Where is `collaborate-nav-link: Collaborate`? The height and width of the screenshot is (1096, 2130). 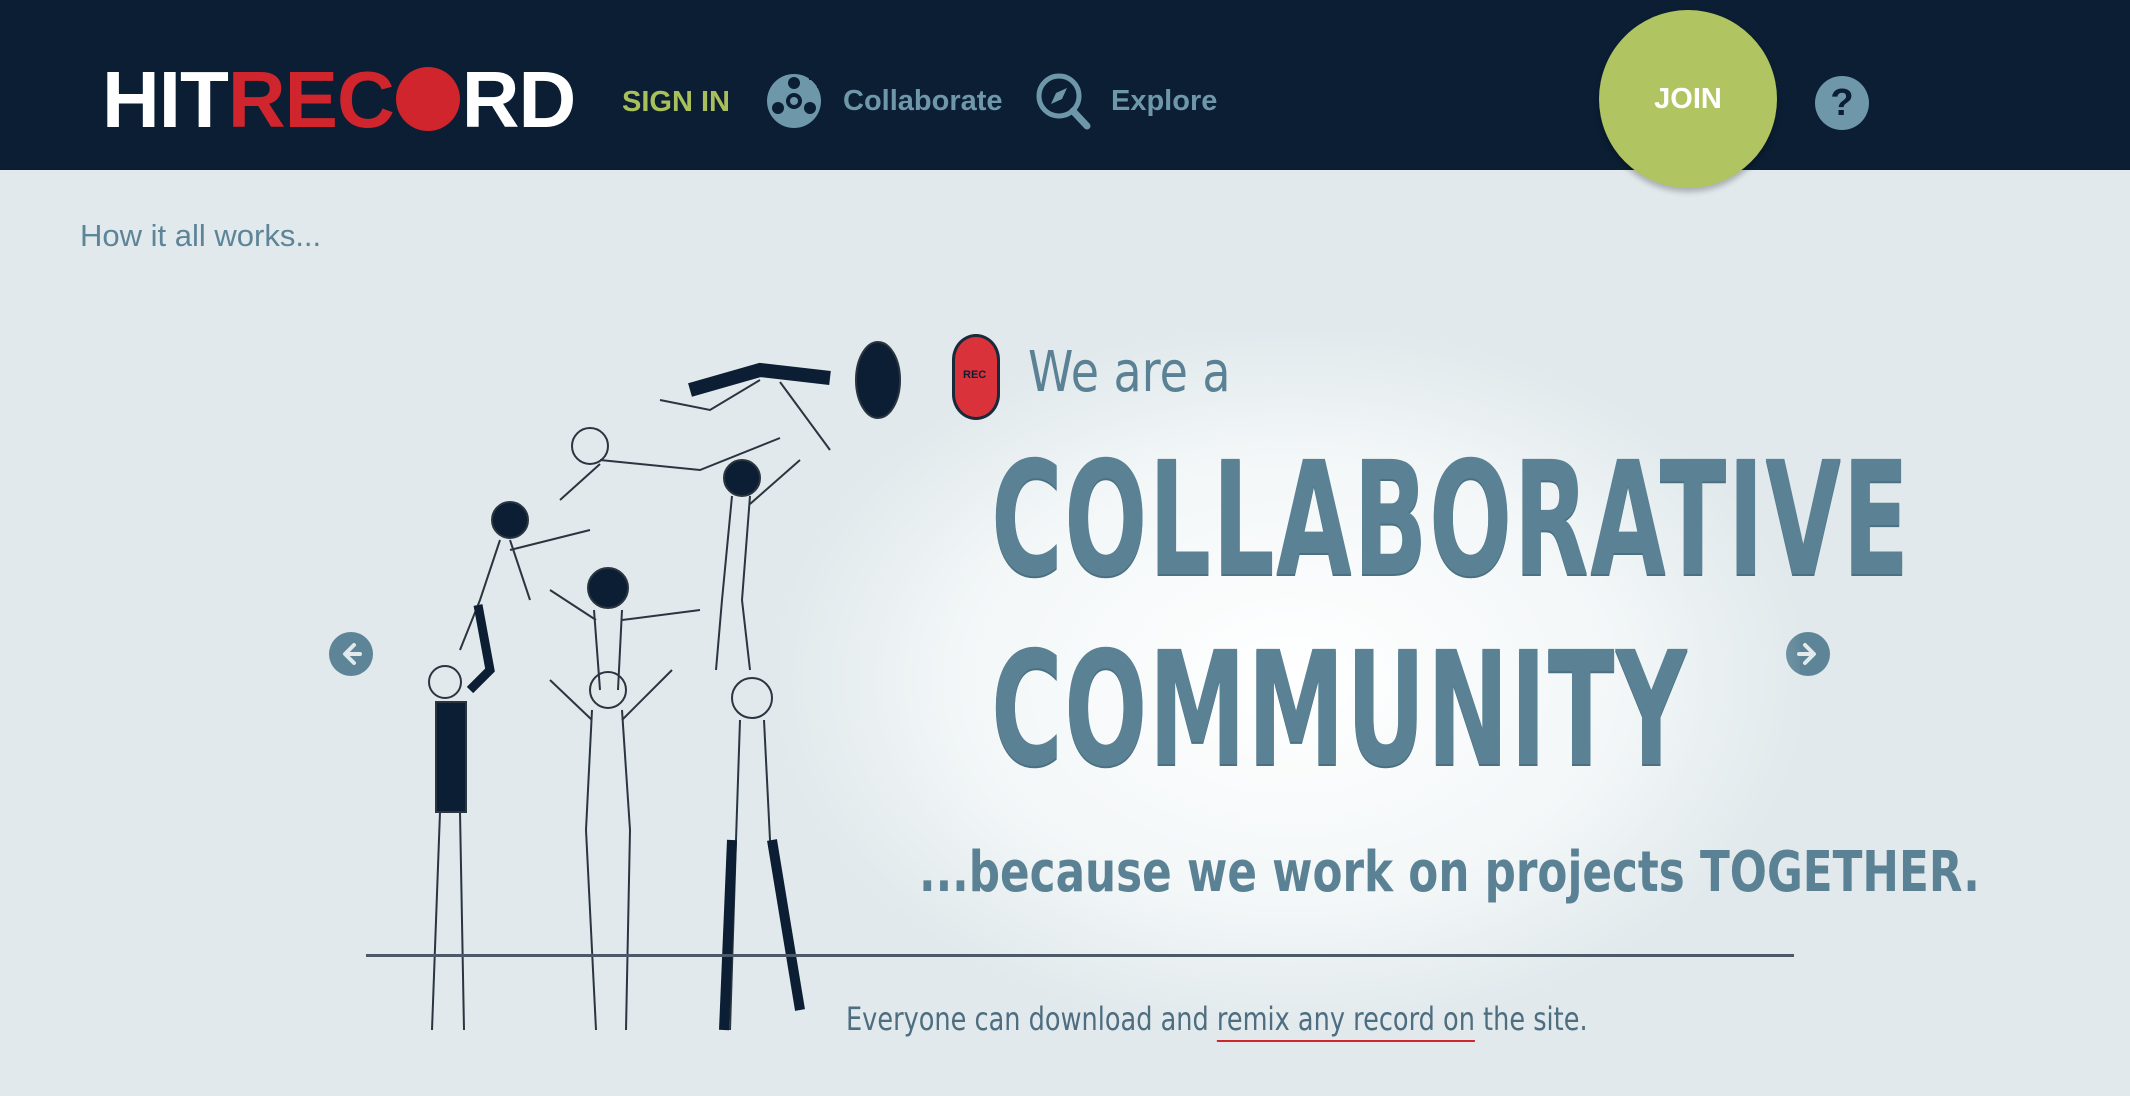
collaborate-nav-link: Collaborate is located at coordinates (884, 101).